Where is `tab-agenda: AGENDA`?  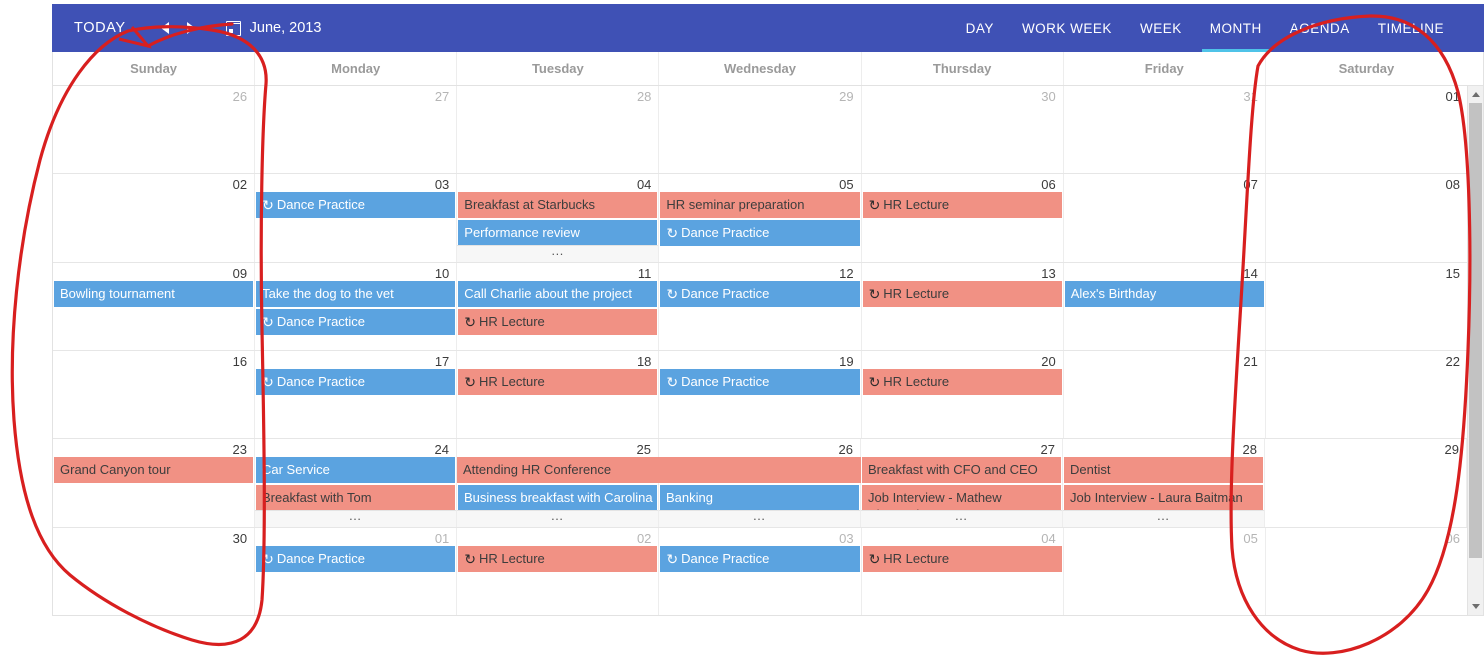 tab-agenda: AGENDA is located at coordinates (1320, 28).